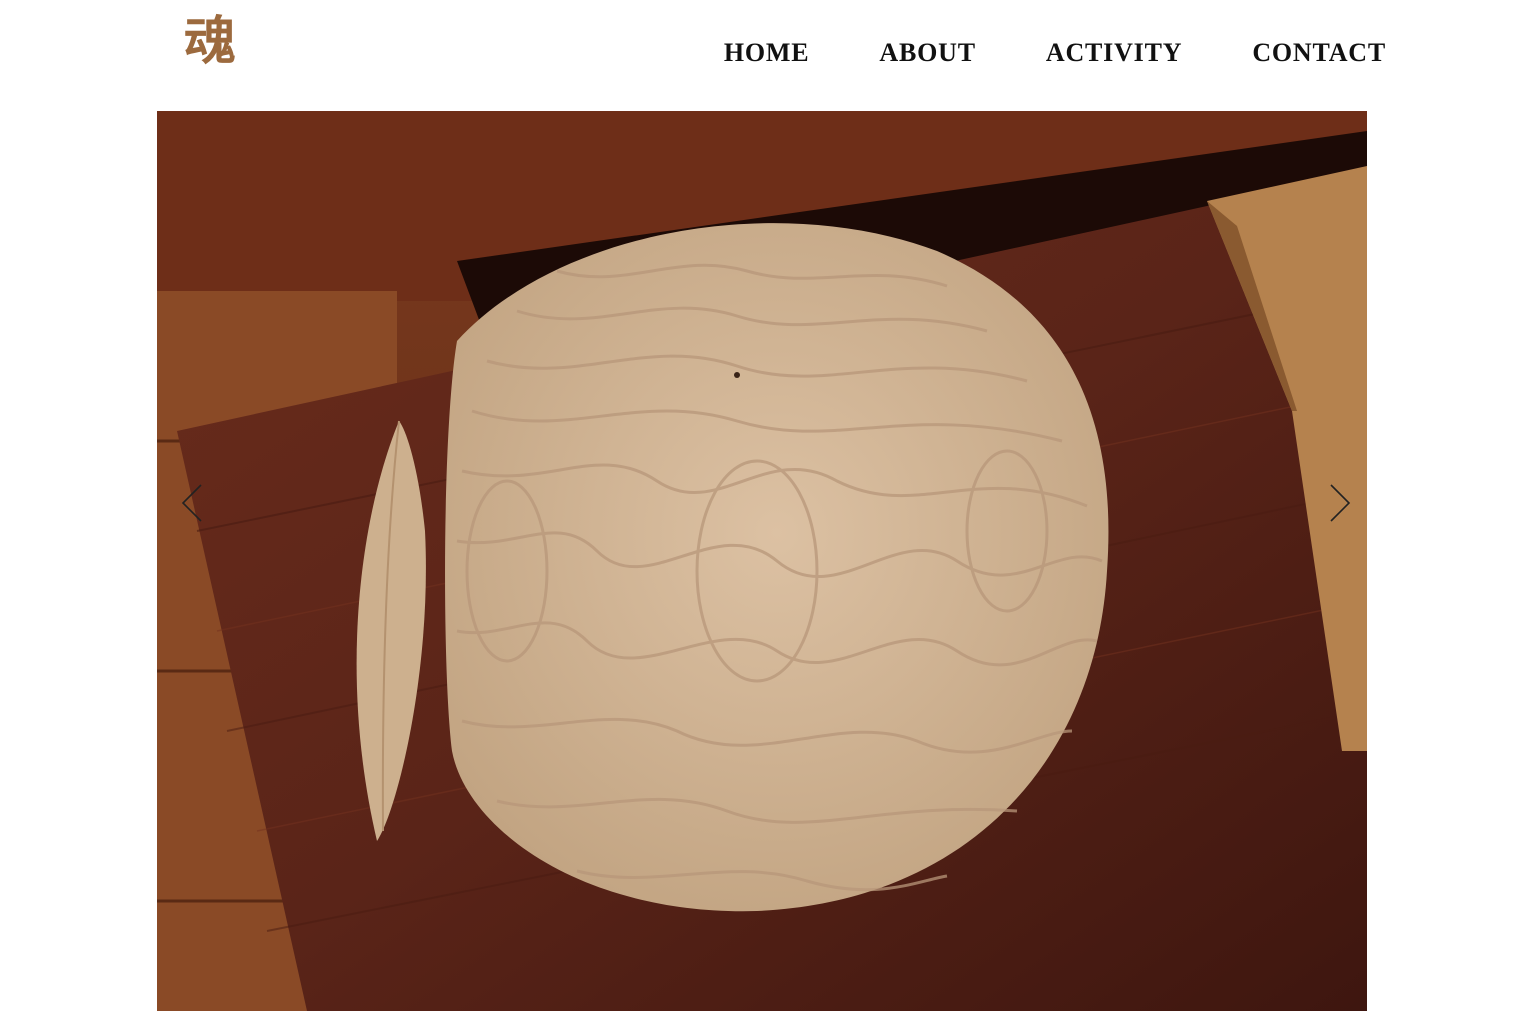 Image resolution: width=1534 pixels, height=1026 pixels. I want to click on chevron-right-icon, so click(1340, 503).